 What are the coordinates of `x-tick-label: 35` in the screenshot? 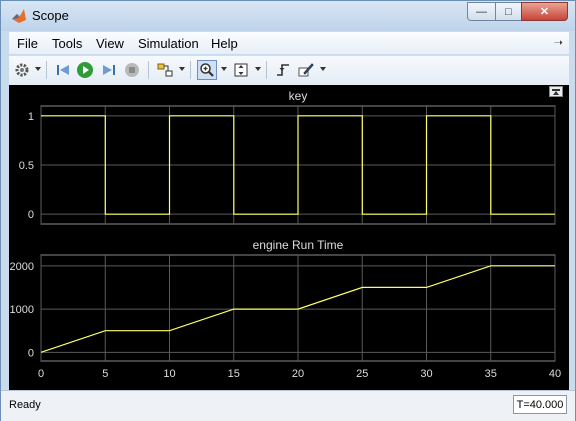 It's located at (491, 374).